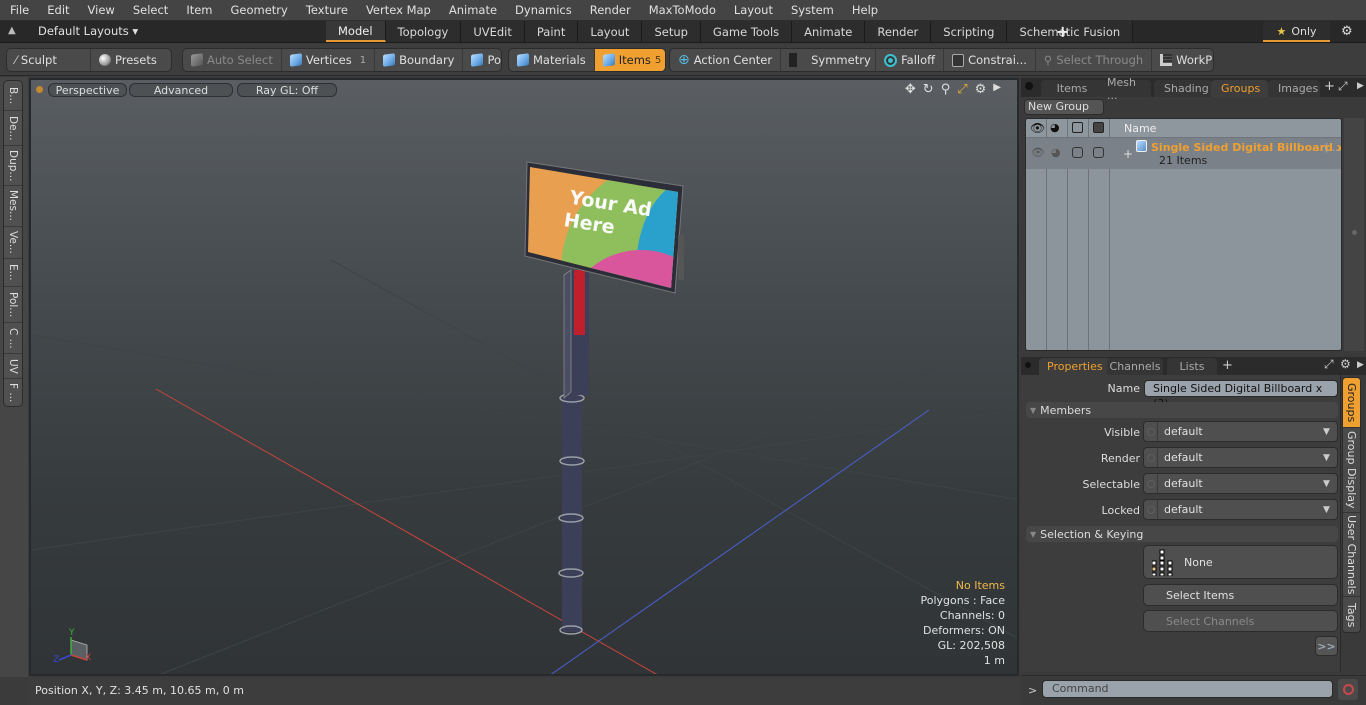 This screenshot has height=705, width=1366. I want to click on materials-button: Materials, so click(552, 60).